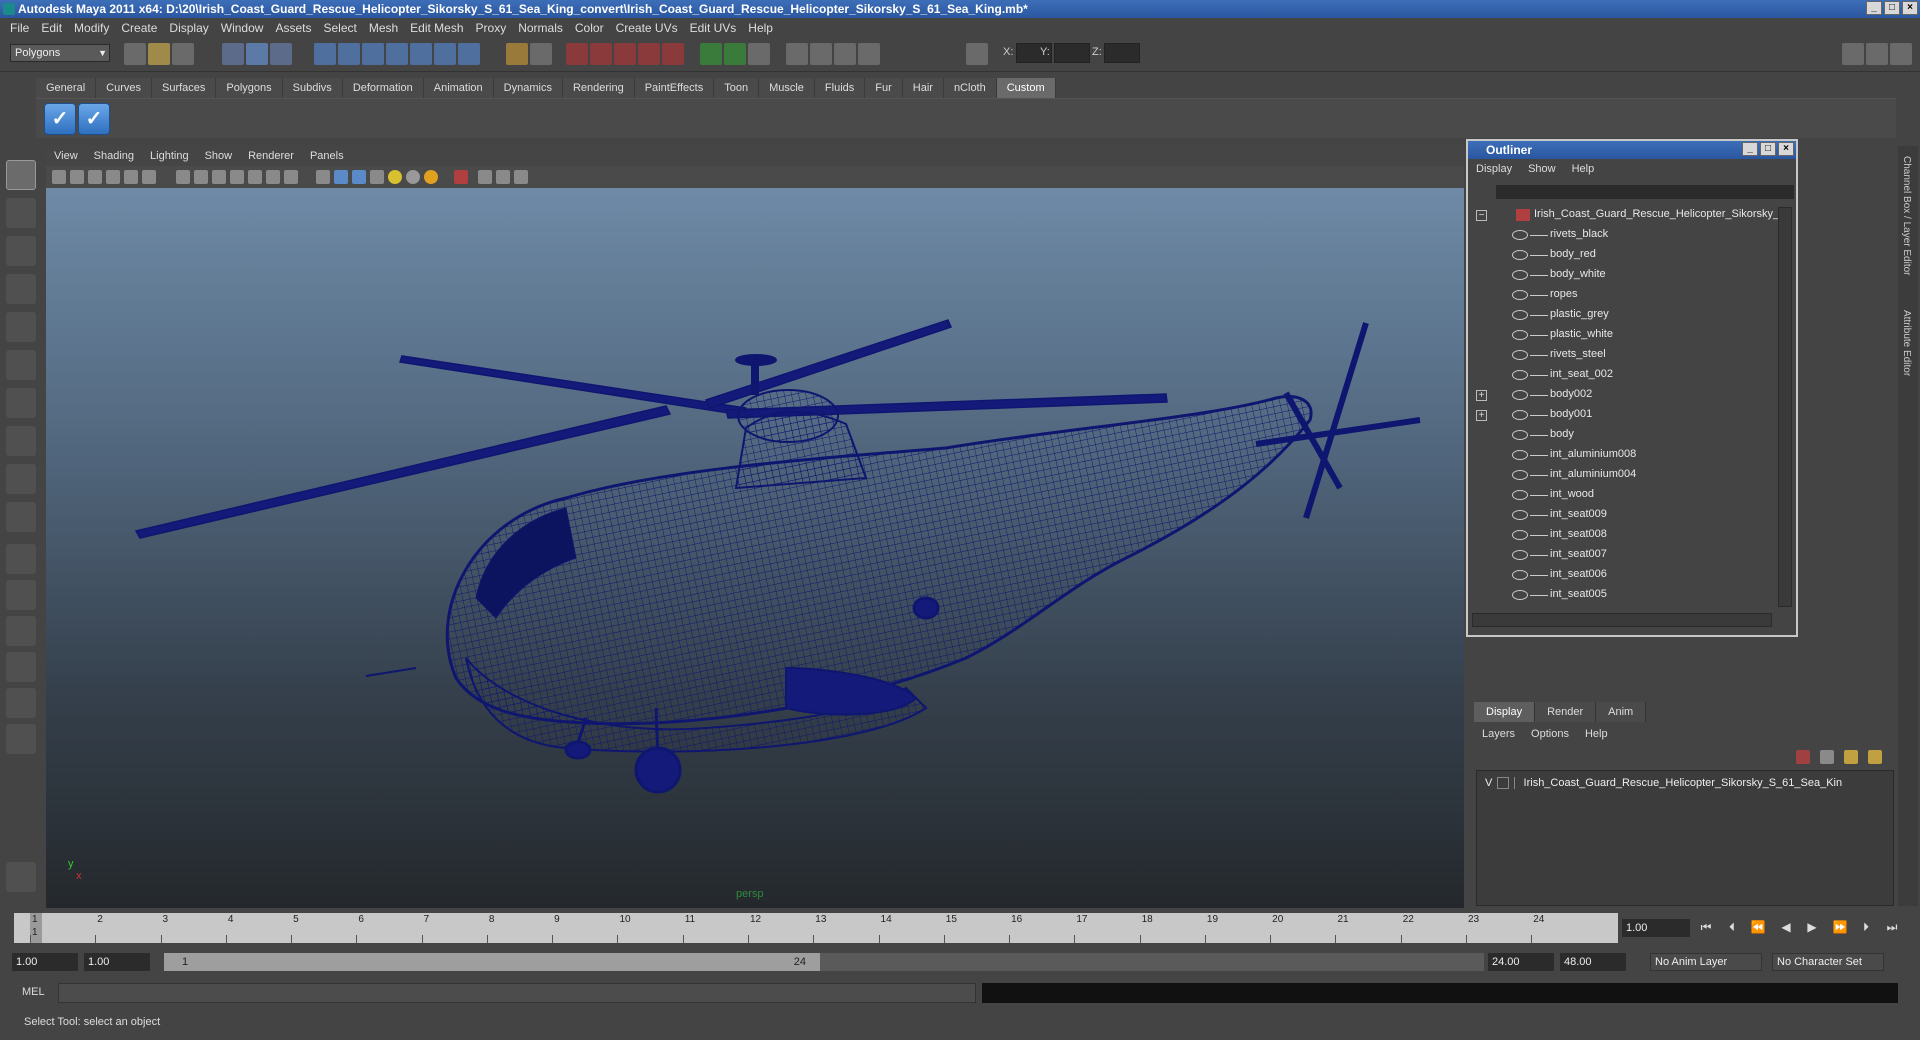 This screenshot has height=1040, width=1920. What do you see at coordinates (114, 156) in the screenshot?
I see `vp-menu-shading: Shading` at bounding box center [114, 156].